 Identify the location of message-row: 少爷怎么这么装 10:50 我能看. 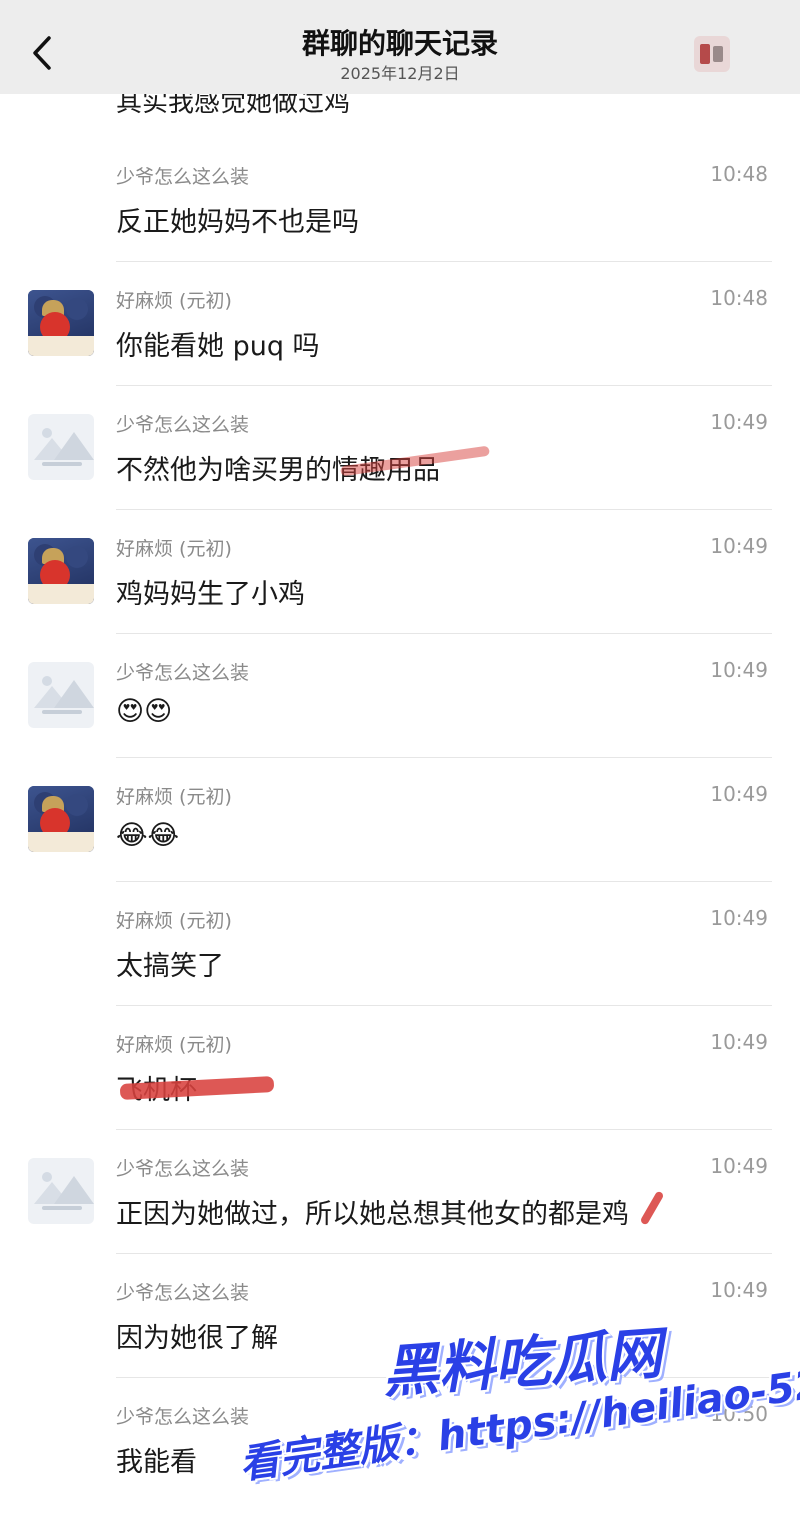
(400, 1440).